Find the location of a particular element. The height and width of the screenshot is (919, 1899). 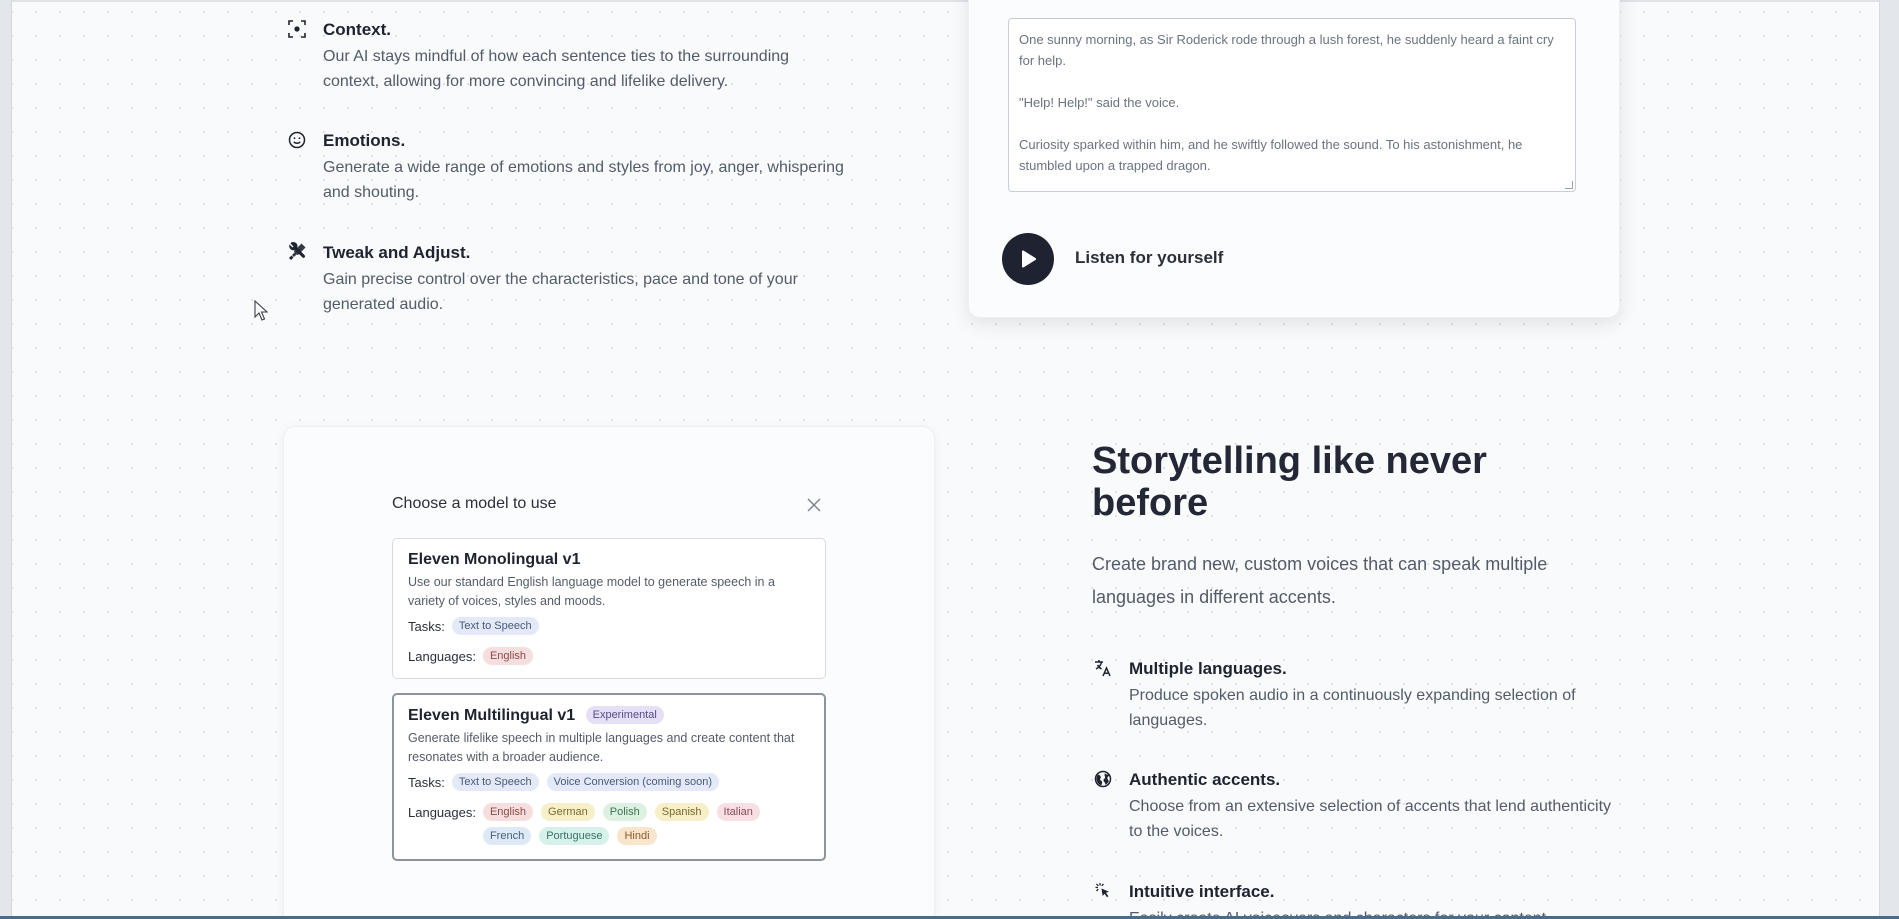

languages-row: Languages: English is located at coordinates (609, 657).